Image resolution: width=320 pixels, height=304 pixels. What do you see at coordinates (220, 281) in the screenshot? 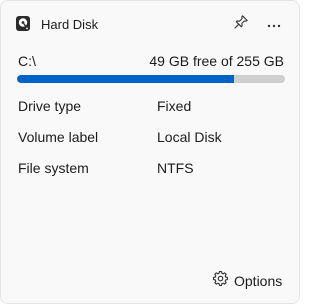
I see `gear-icon` at bounding box center [220, 281].